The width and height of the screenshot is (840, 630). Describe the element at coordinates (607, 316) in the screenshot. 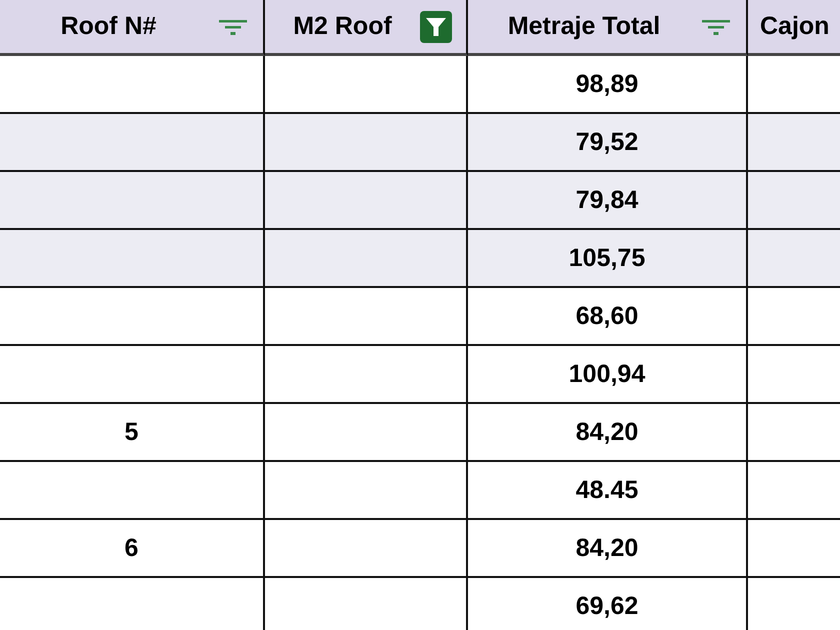

I see `table-cell: 68,60` at that location.